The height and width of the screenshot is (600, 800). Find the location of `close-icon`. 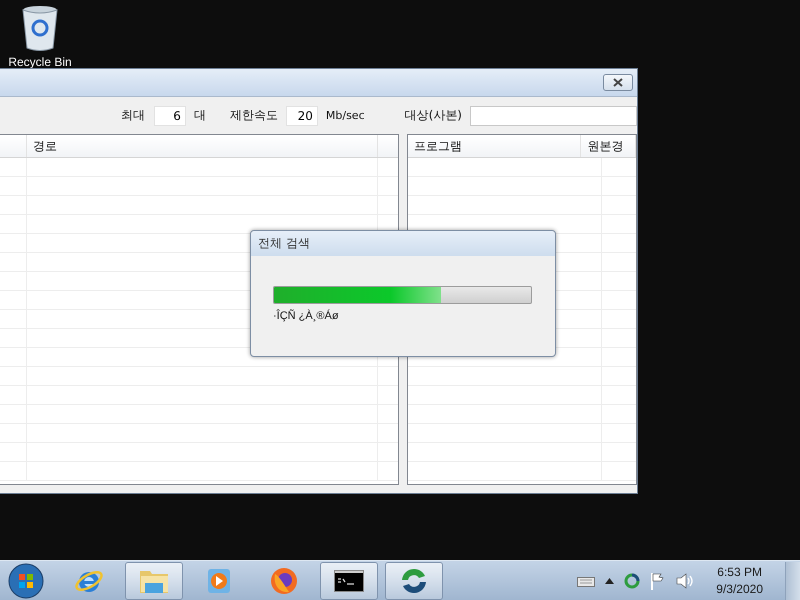

close-icon is located at coordinates (618, 82).